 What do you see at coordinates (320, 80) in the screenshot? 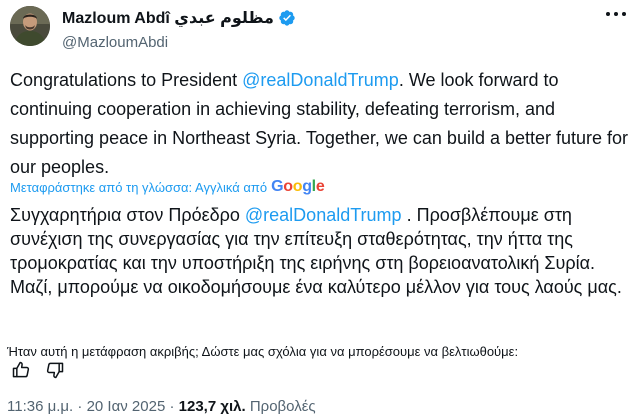
I see `mention-link: @realDonaldTrump` at bounding box center [320, 80].